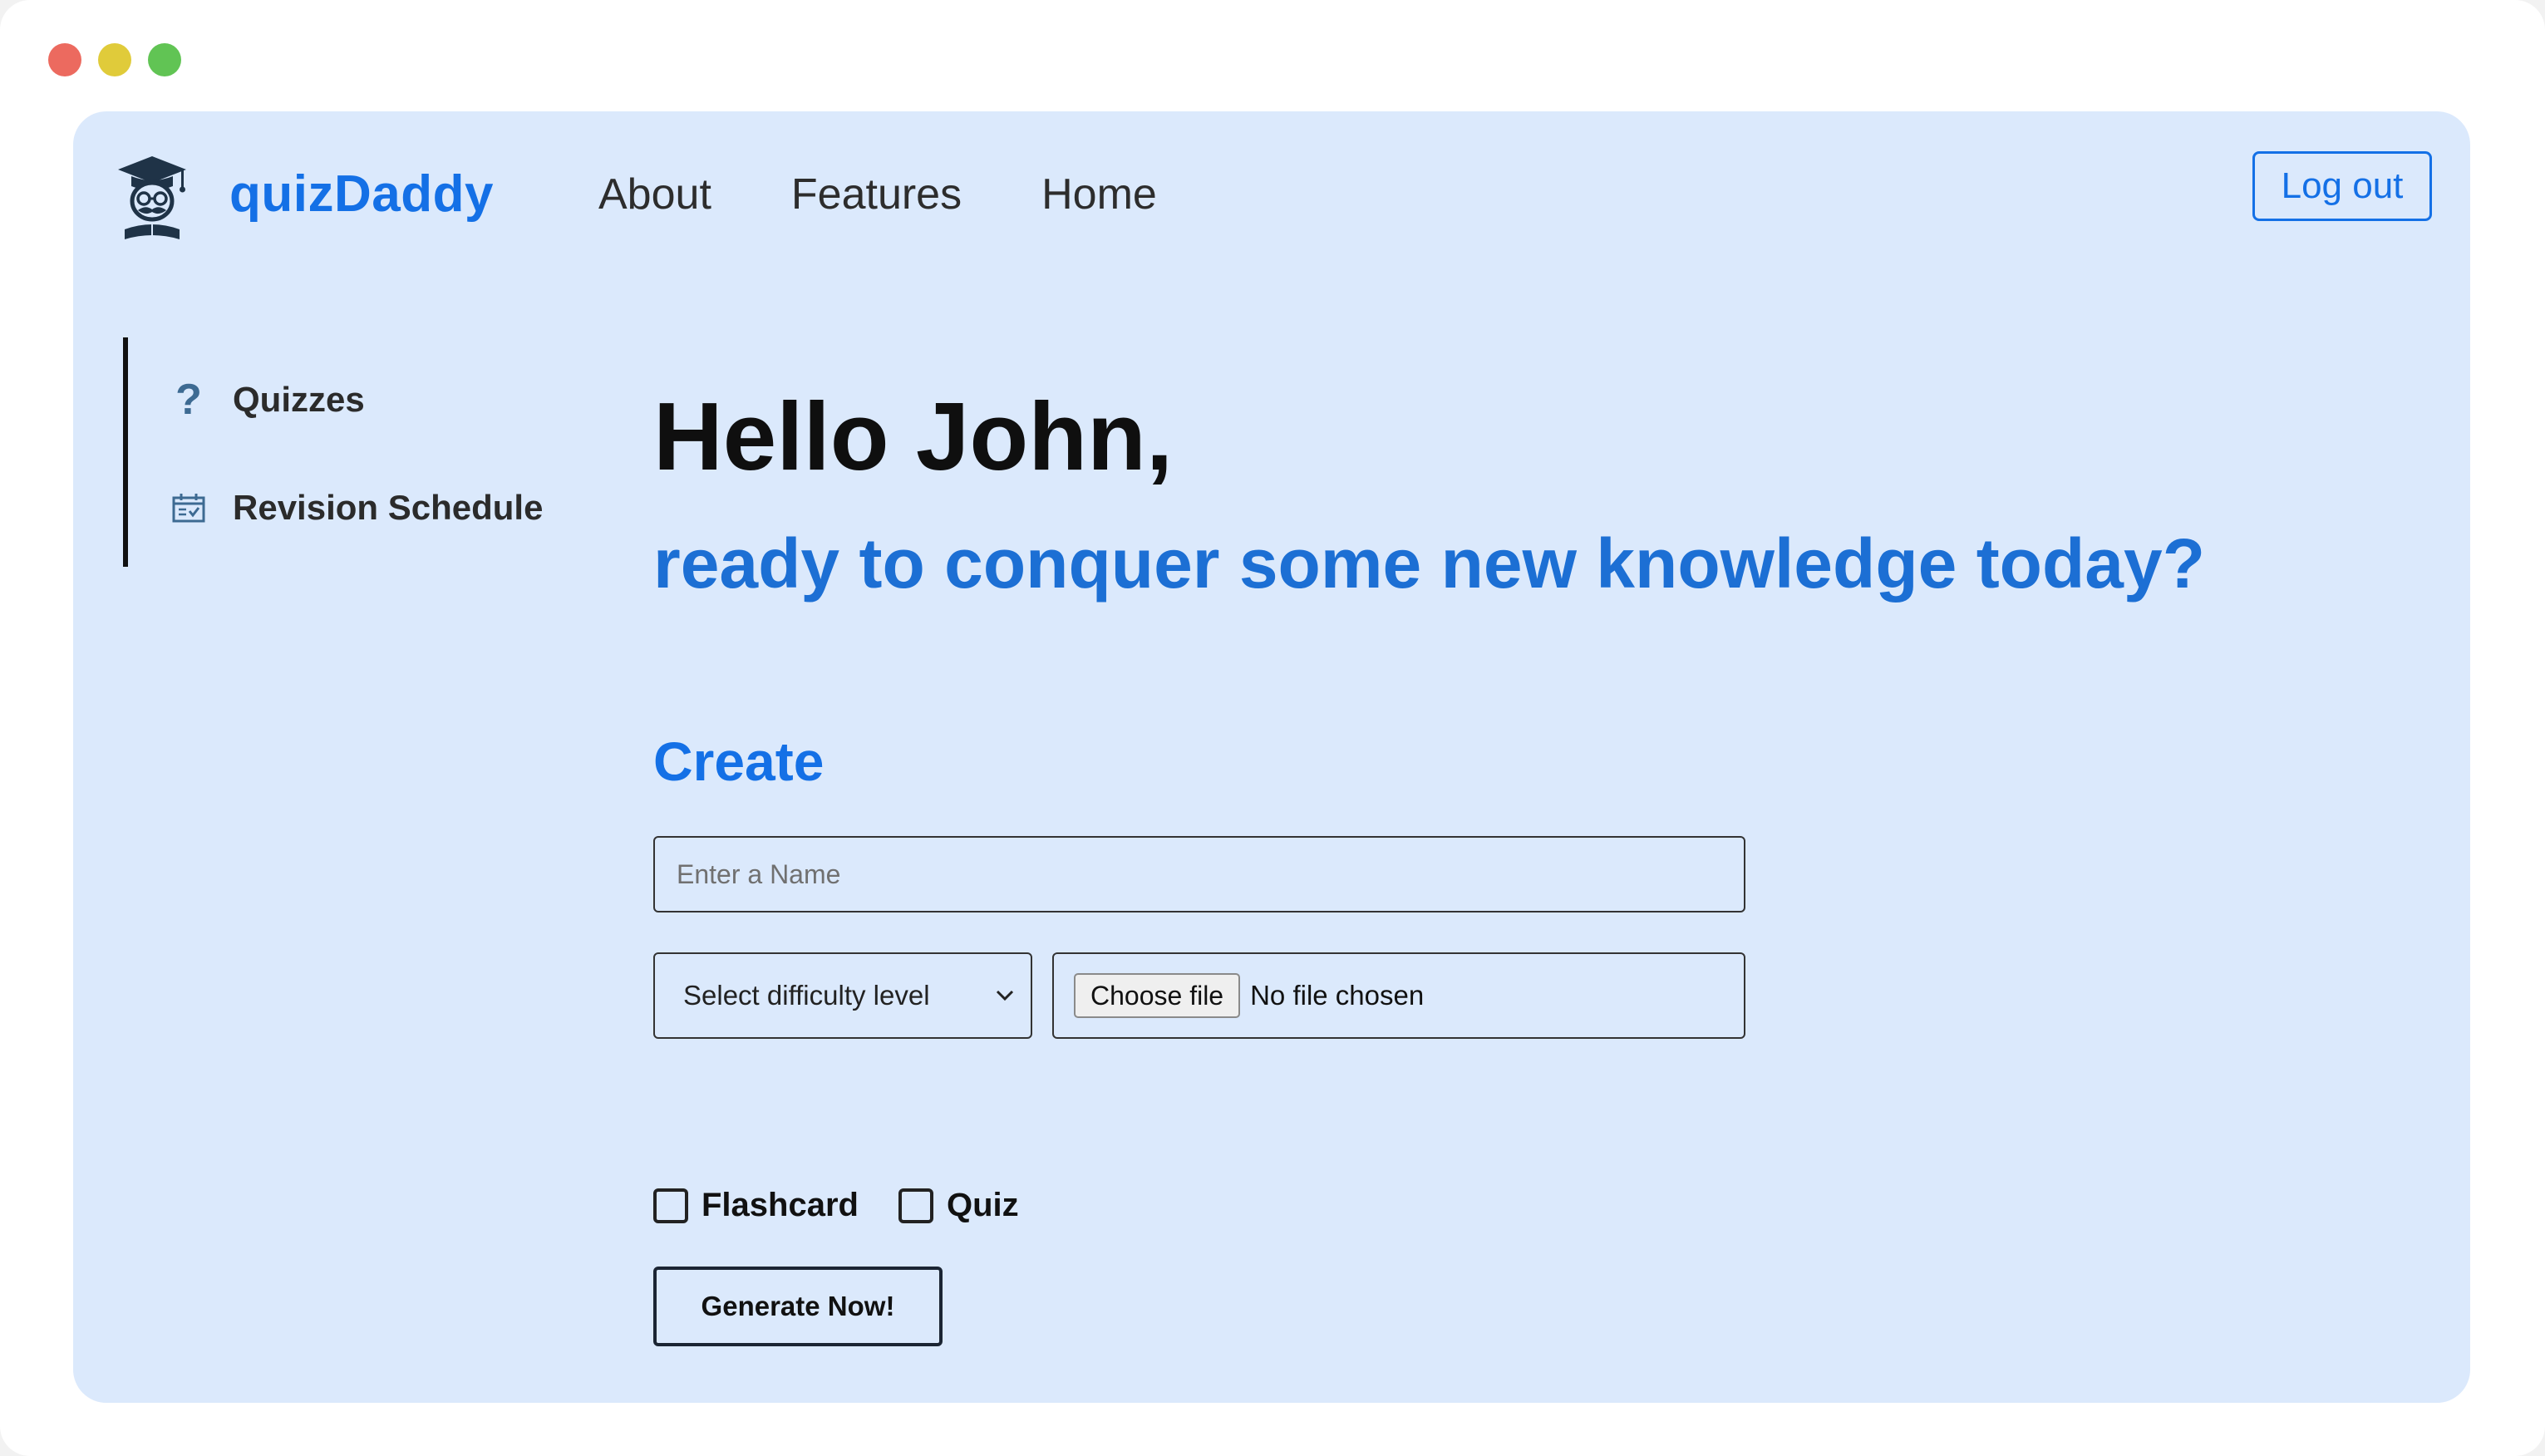 The height and width of the screenshot is (1456, 2545). Describe the element at coordinates (913, 436) in the screenshot. I see `greeting-heading: Hello John,` at that location.